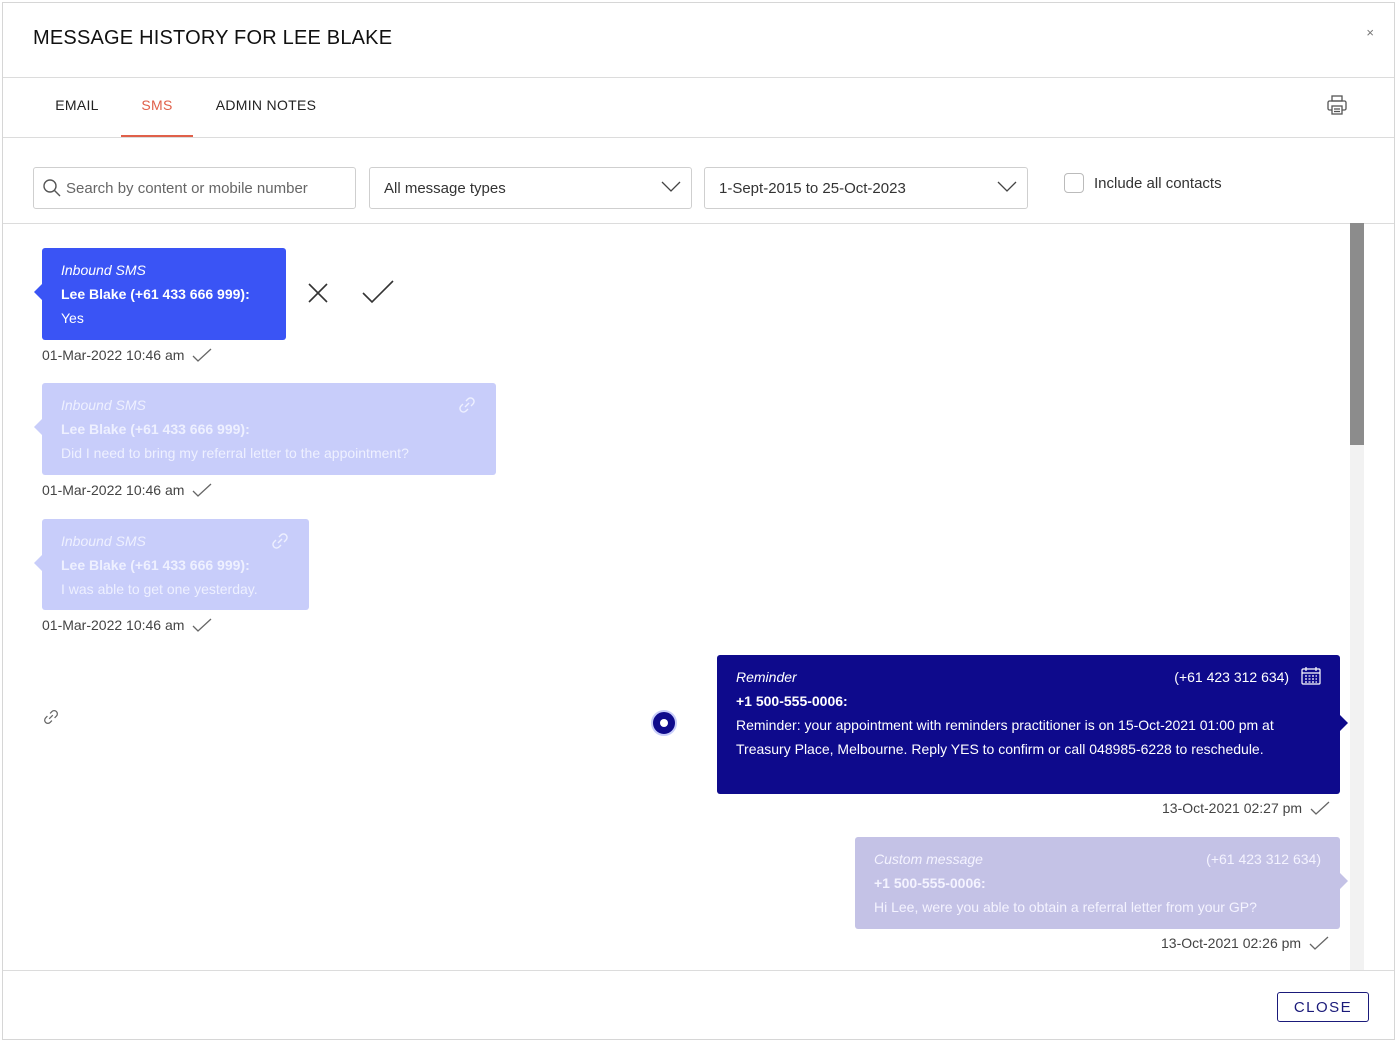  Describe the element at coordinates (1357, 334) in the screenshot. I see `scrollbar-thumb` at that location.